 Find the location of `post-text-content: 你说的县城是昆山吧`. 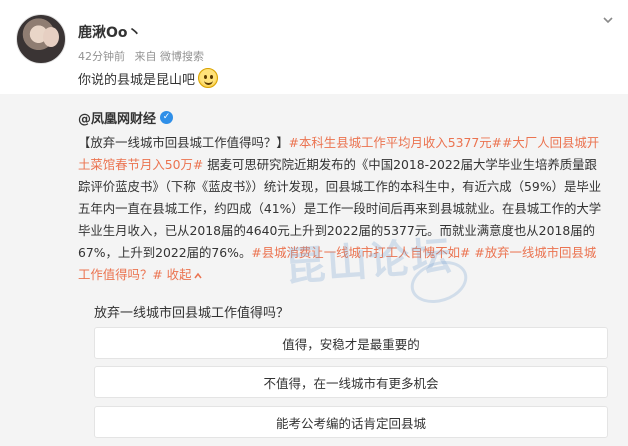

post-text-content: 你说的县城是昆山吧 is located at coordinates (137, 80).